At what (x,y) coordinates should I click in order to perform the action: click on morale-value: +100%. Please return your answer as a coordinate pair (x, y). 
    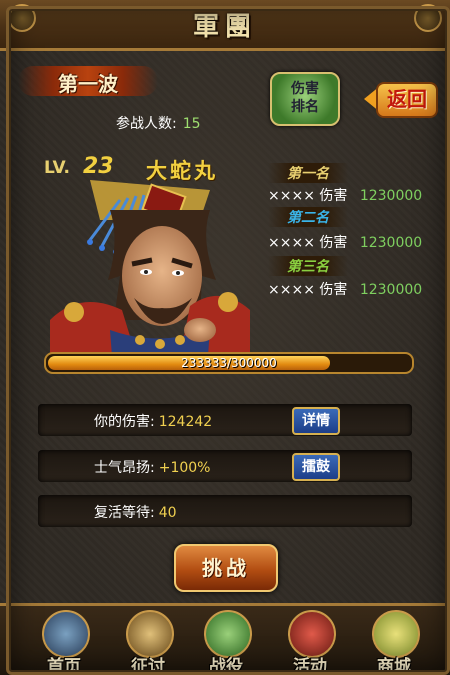
    Looking at the image, I should click on (184, 468).